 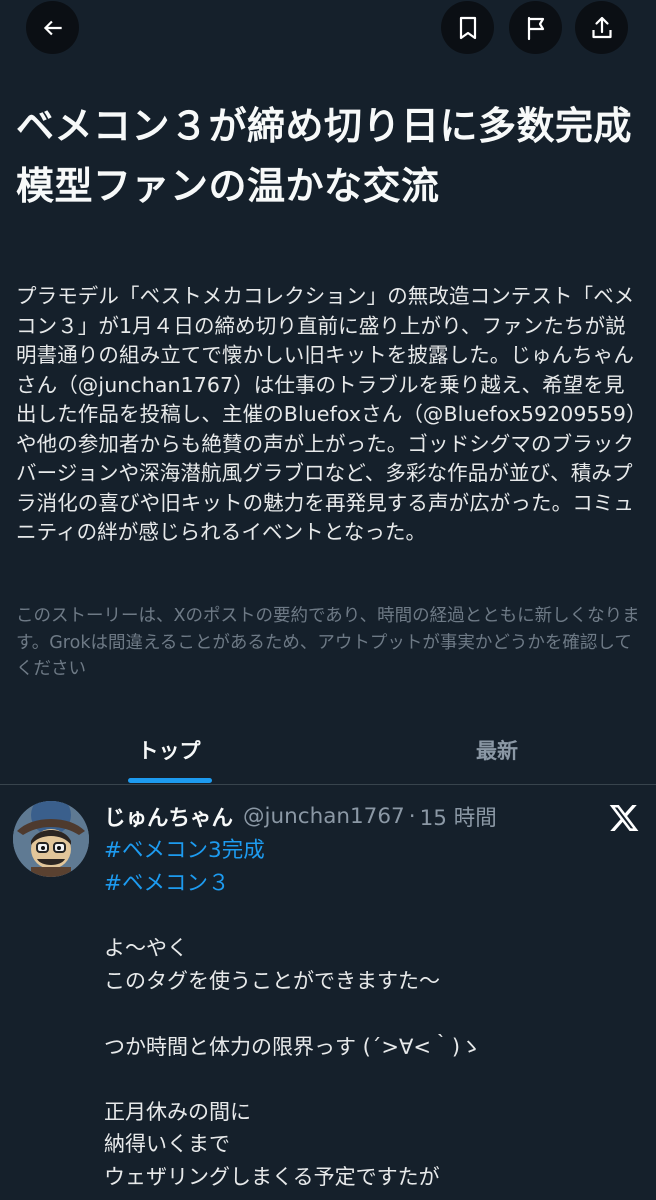 What do you see at coordinates (293, 1047) in the screenshot?
I see `post-text-line: つか時間と体力の限界っす (´>∀<｀)ゝ` at bounding box center [293, 1047].